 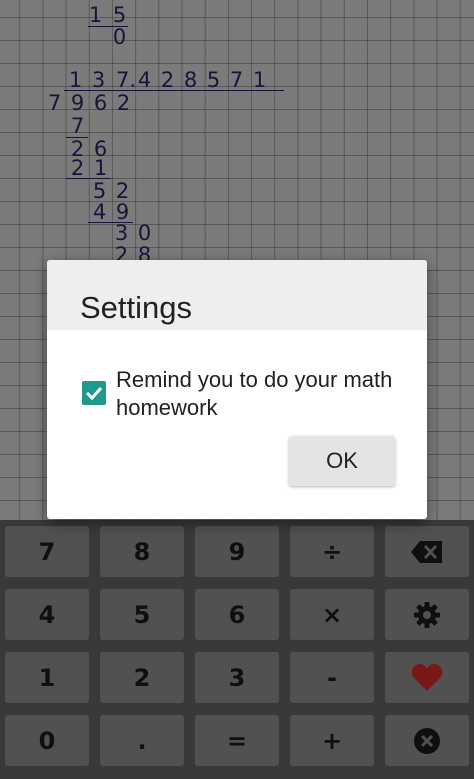 I want to click on clear-button, so click(x=427, y=740).